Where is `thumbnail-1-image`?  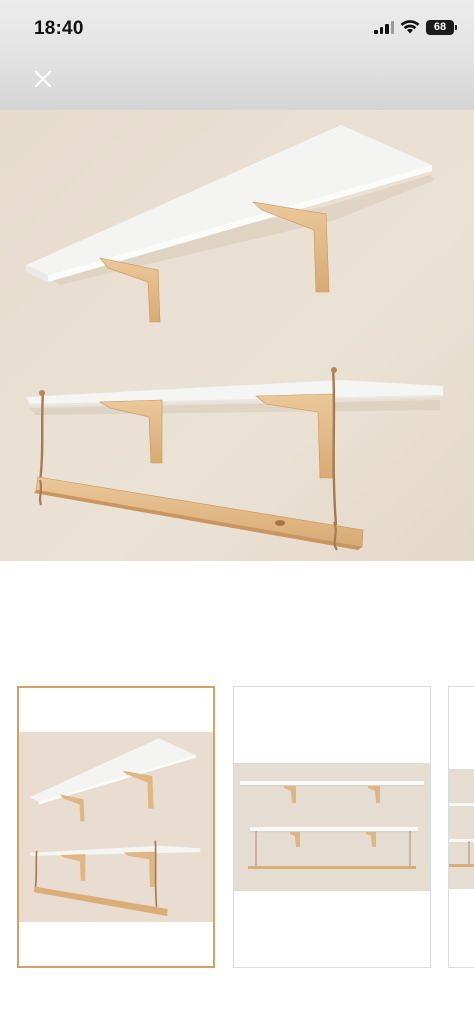 thumbnail-1-image is located at coordinates (116, 827).